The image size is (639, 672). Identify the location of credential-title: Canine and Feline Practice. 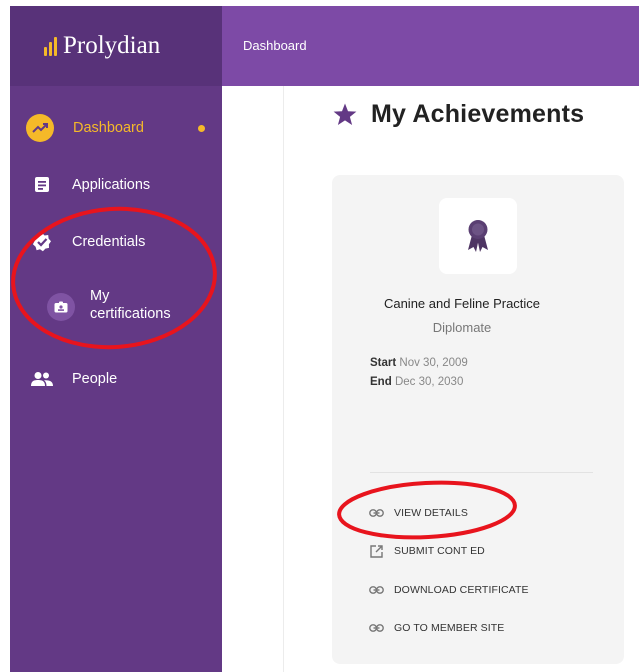
(462, 303).